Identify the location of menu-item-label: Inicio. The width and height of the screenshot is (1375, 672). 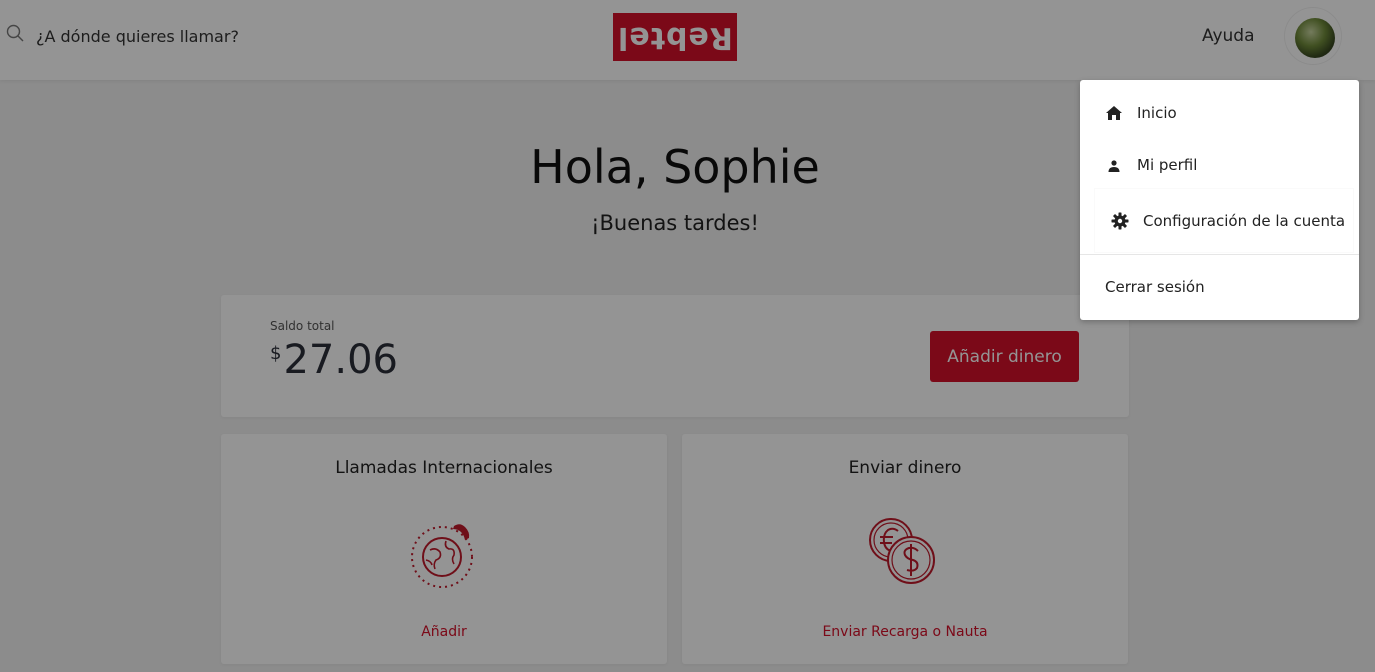
(1157, 113).